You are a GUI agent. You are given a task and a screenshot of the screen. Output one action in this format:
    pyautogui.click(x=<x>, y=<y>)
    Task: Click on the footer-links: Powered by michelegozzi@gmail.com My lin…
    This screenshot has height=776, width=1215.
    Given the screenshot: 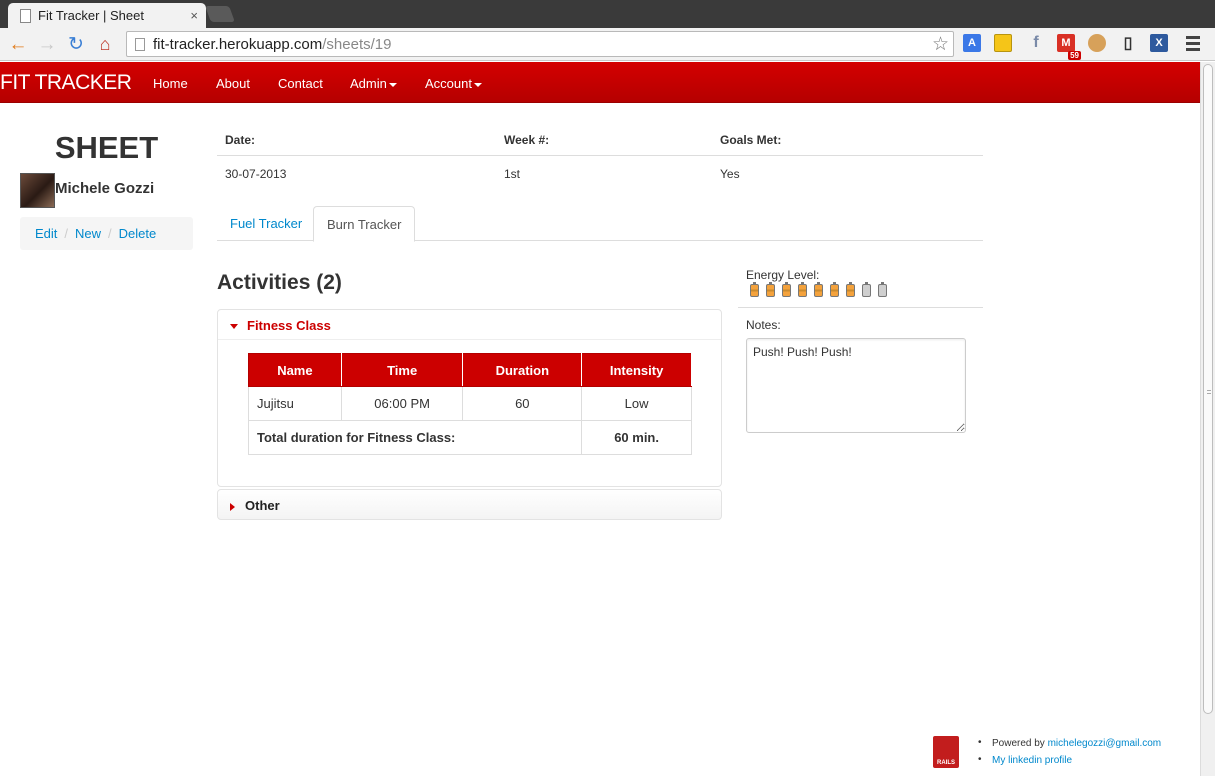 What is the action you would take?
    pyautogui.click(x=1070, y=754)
    